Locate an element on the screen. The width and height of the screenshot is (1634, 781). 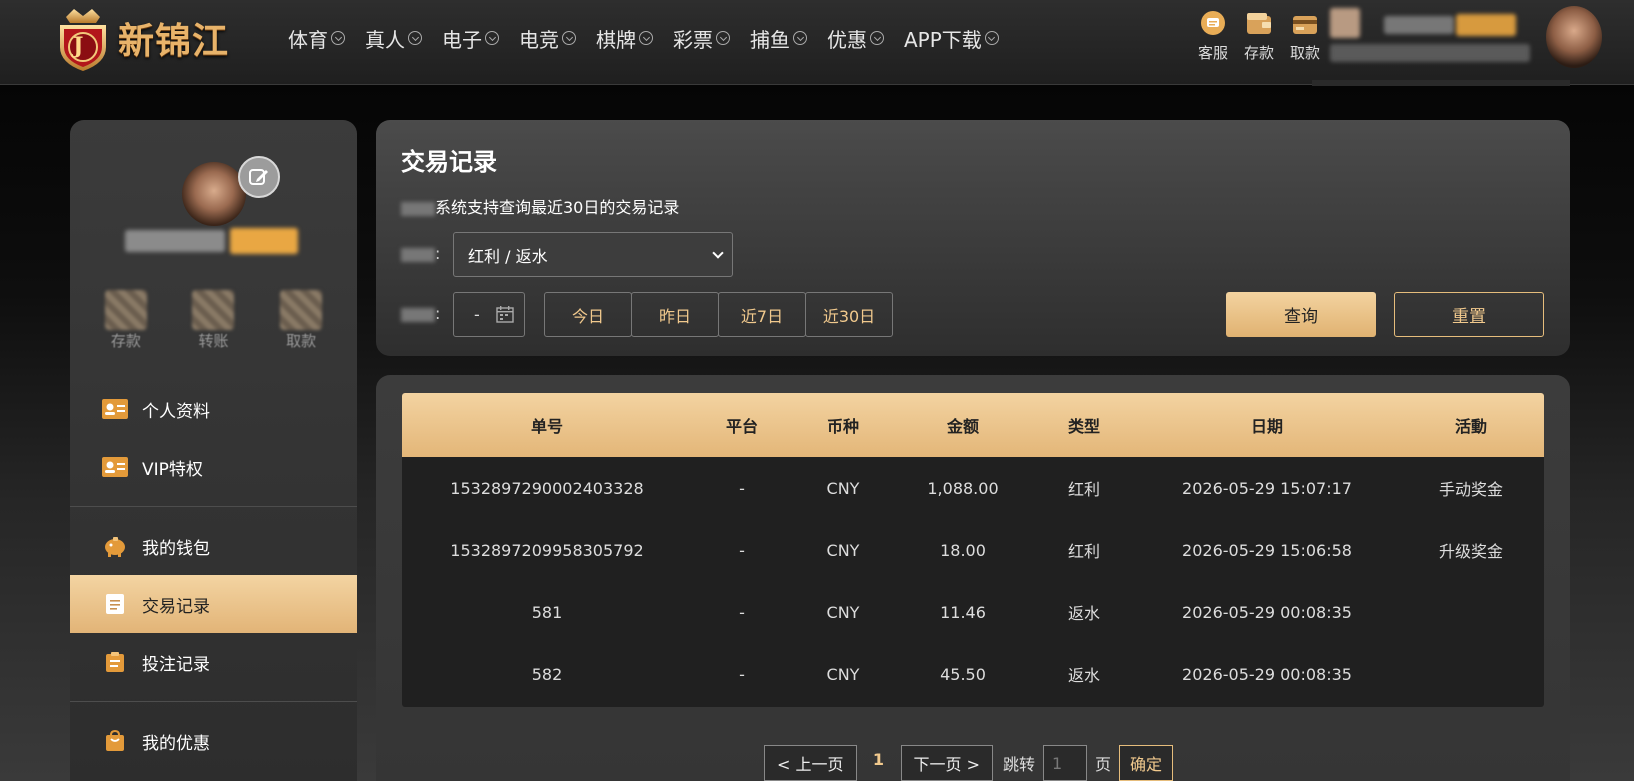
user-avatar-small is located at coordinates (1345, 23).